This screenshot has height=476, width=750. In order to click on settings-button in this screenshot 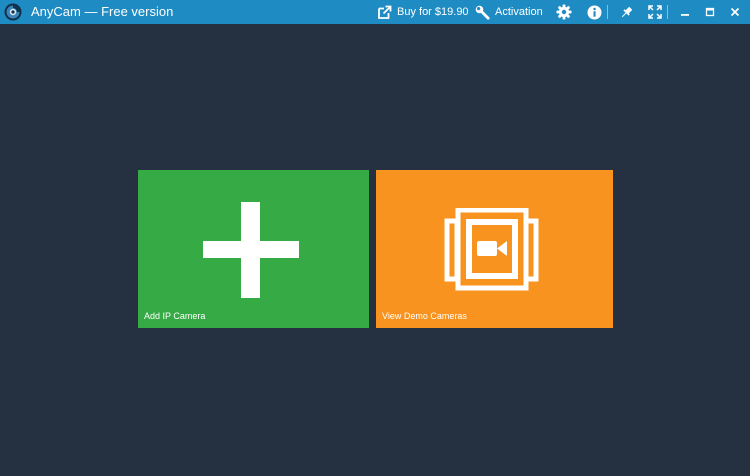, I will do `click(564, 12)`.